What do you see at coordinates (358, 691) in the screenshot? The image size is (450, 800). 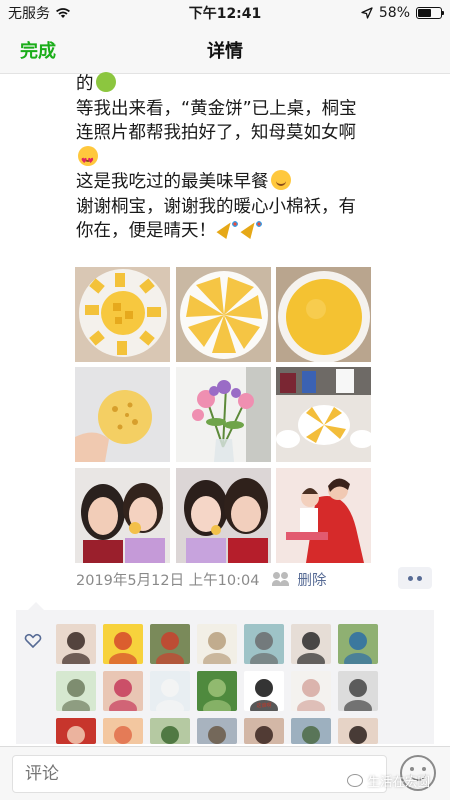 I see `avatar-portrait` at bounding box center [358, 691].